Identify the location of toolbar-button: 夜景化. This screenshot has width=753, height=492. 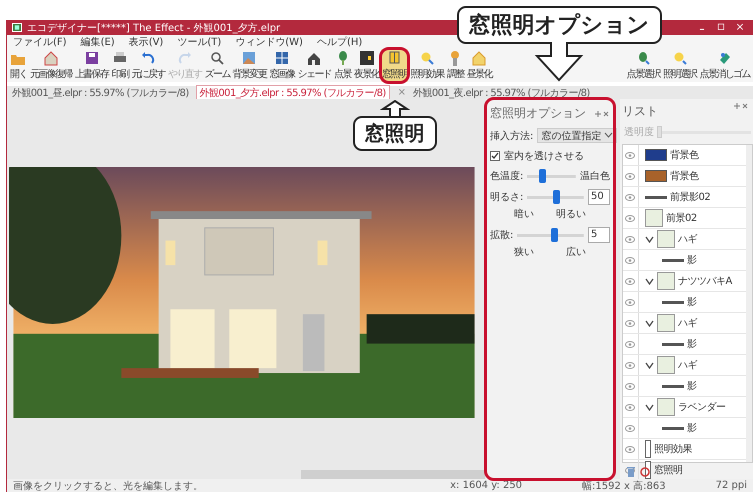
(366, 65).